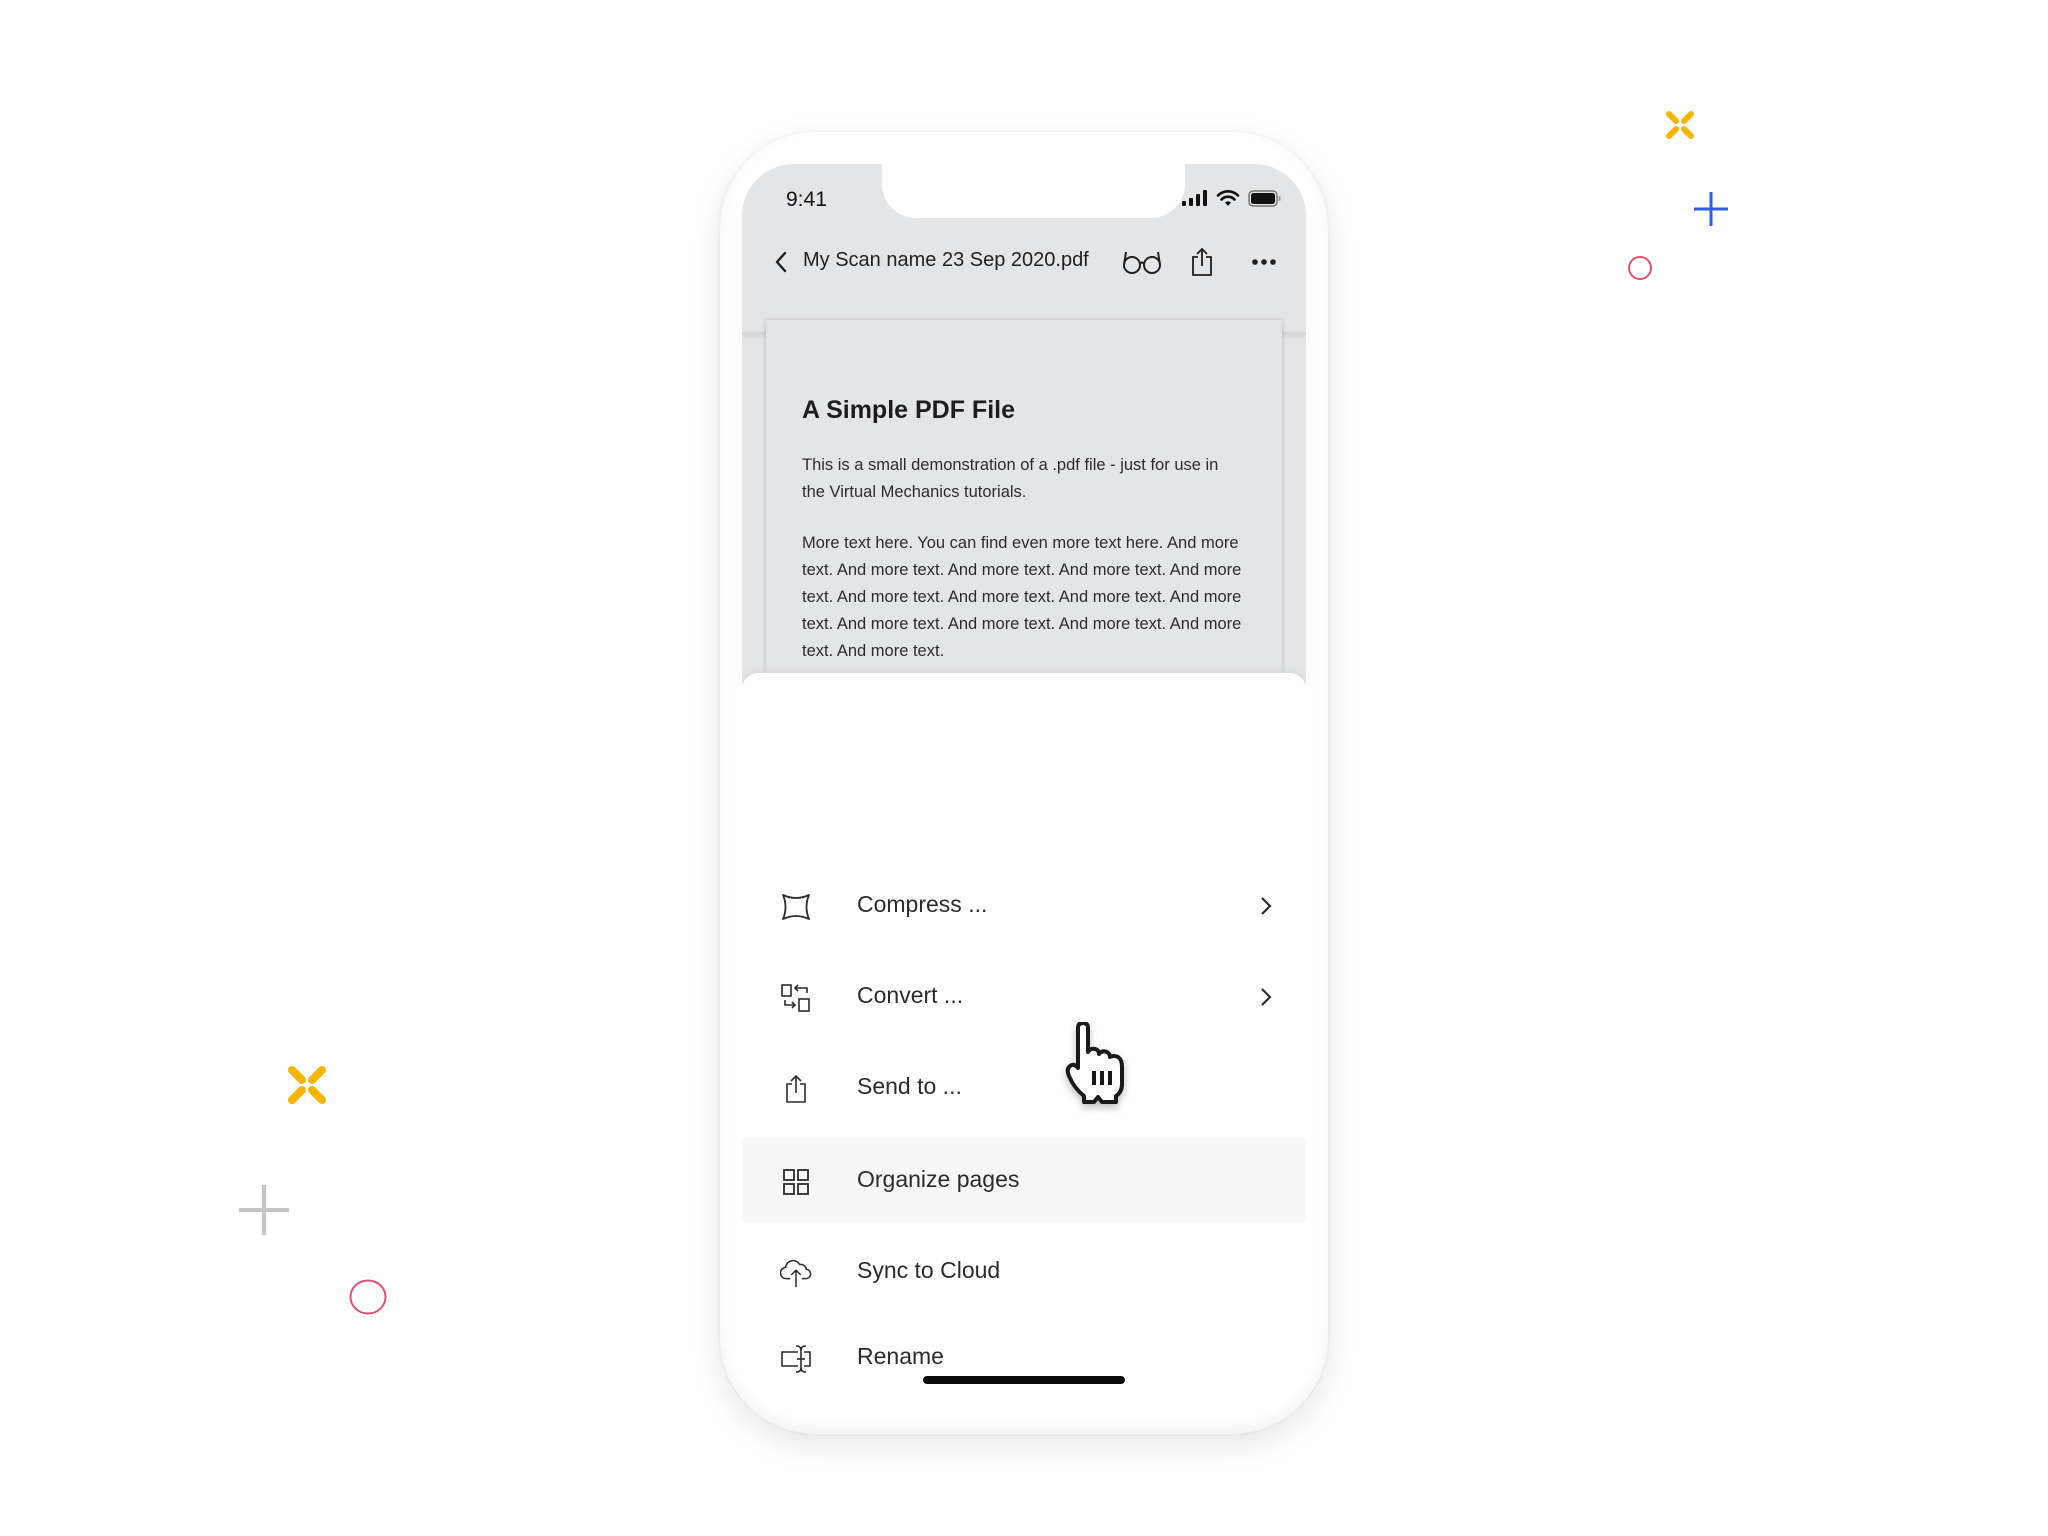  Describe the element at coordinates (909, 410) in the screenshot. I see `pdf-heading: A Simple PDF File` at that location.